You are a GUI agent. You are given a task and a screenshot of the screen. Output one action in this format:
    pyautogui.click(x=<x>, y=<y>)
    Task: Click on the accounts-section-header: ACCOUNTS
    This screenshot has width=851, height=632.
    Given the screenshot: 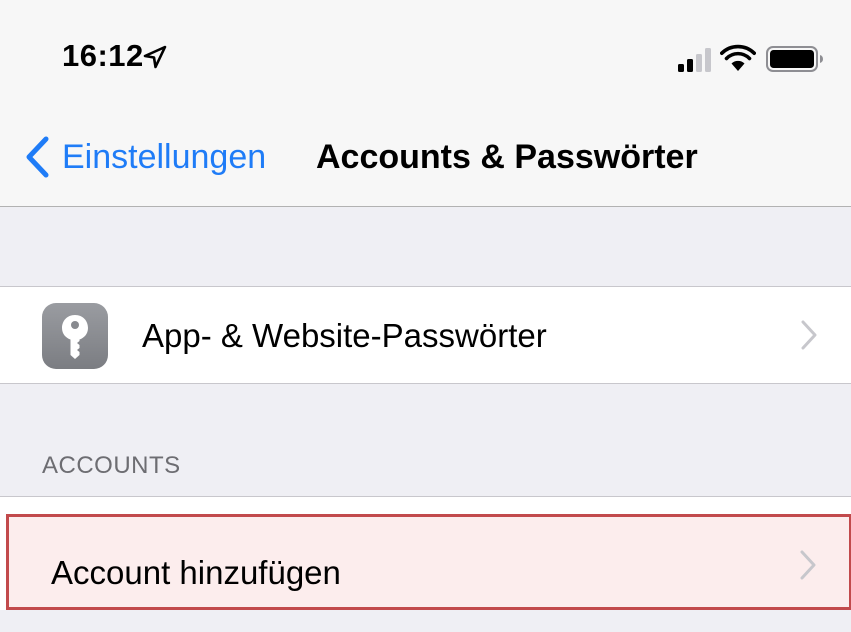 What is the action you would take?
    pyautogui.click(x=111, y=465)
    